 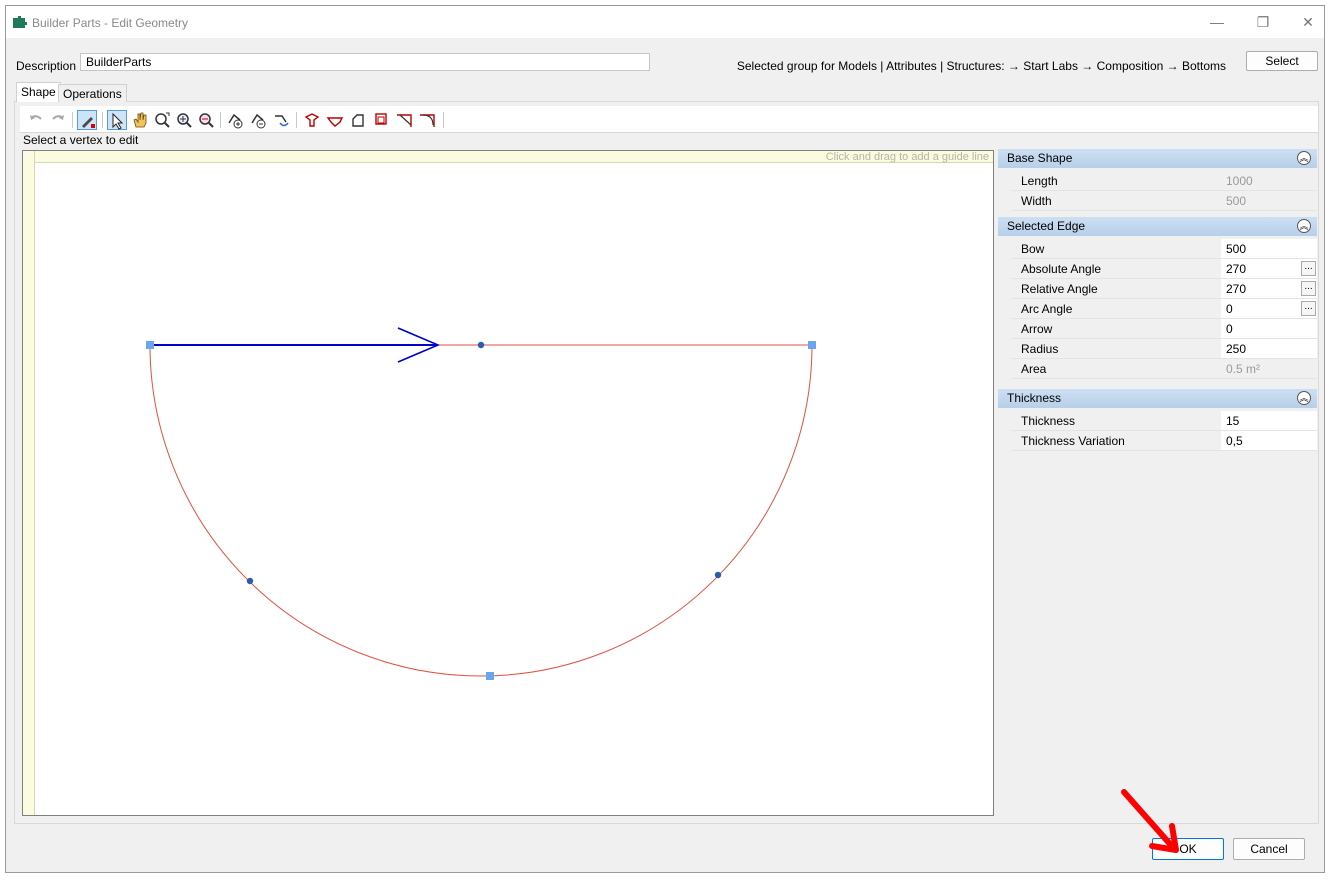 I want to click on prop-value: 0.5 m², so click(x=1243, y=369).